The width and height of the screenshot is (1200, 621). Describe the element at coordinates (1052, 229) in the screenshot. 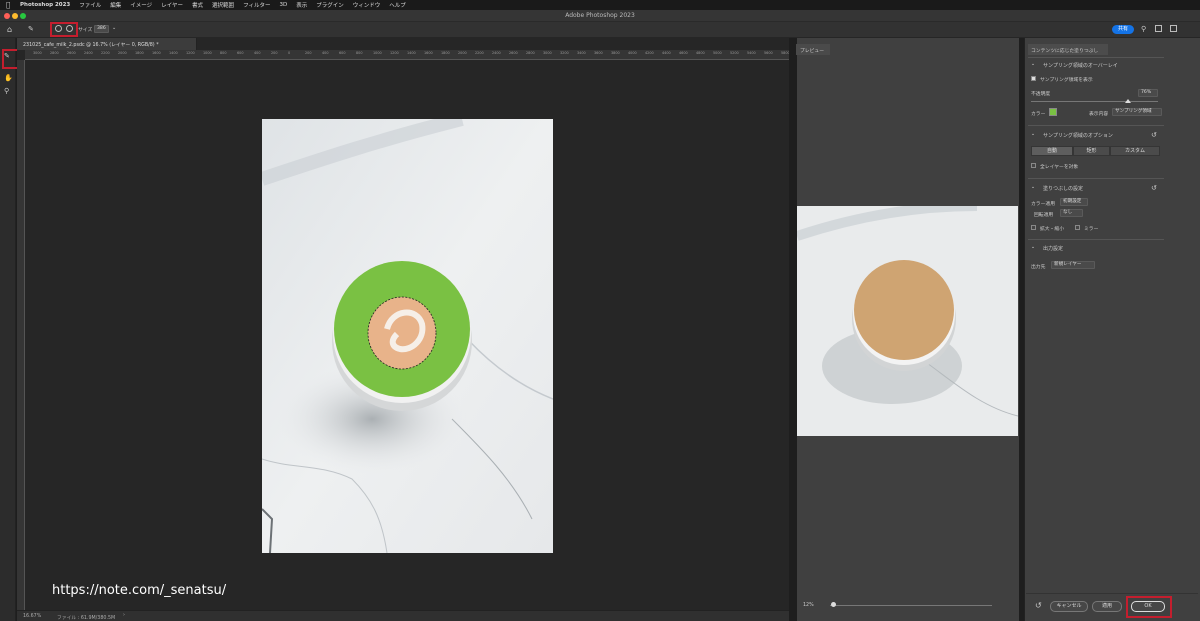

I see `scale-label: 拡大・縮小` at that location.